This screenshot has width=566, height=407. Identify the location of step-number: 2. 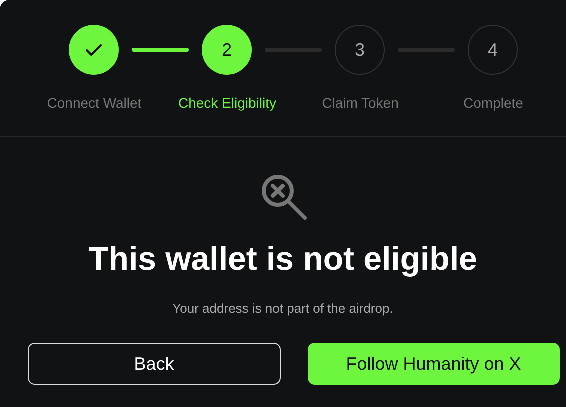
(227, 50).